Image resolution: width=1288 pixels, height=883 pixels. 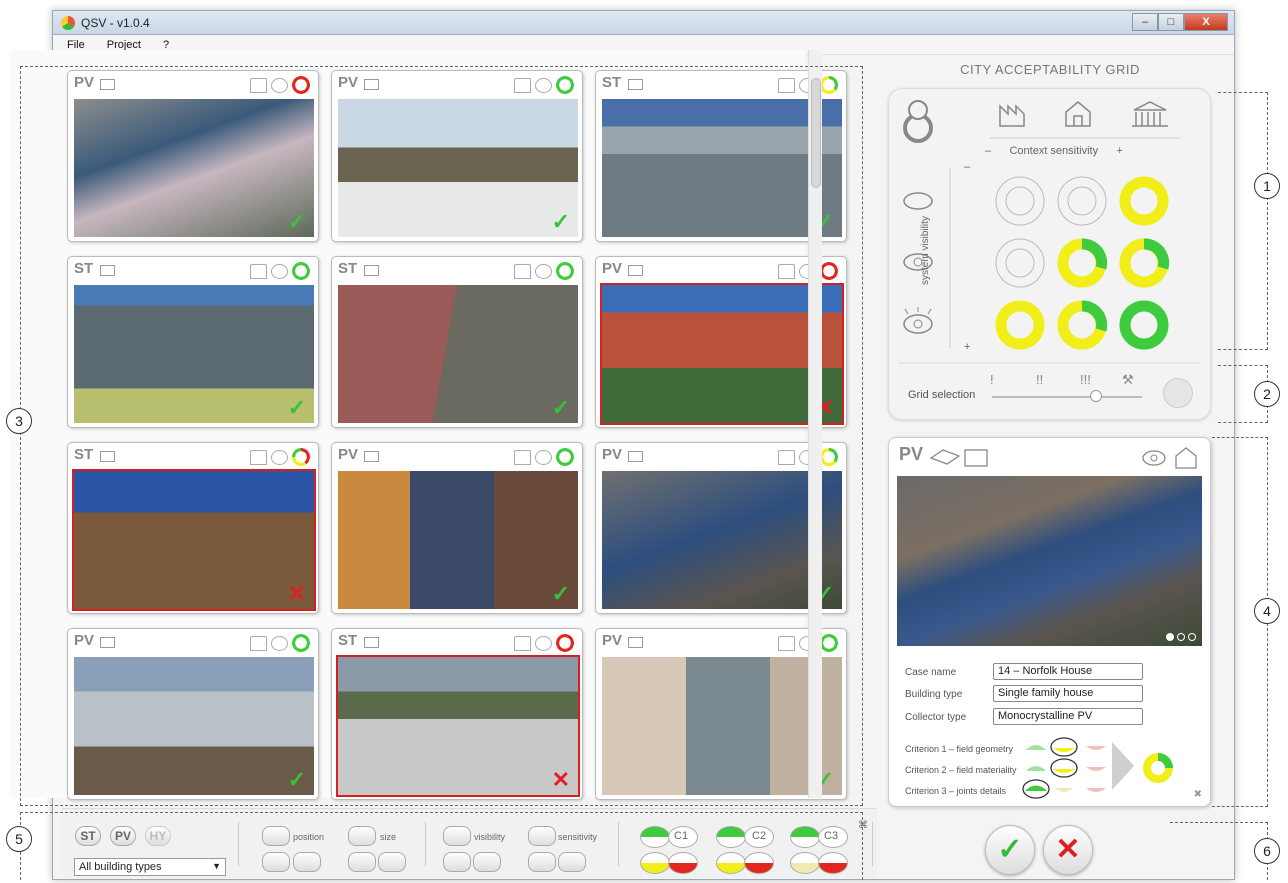 I want to click on building-type-label: Building type, so click(x=934, y=694).